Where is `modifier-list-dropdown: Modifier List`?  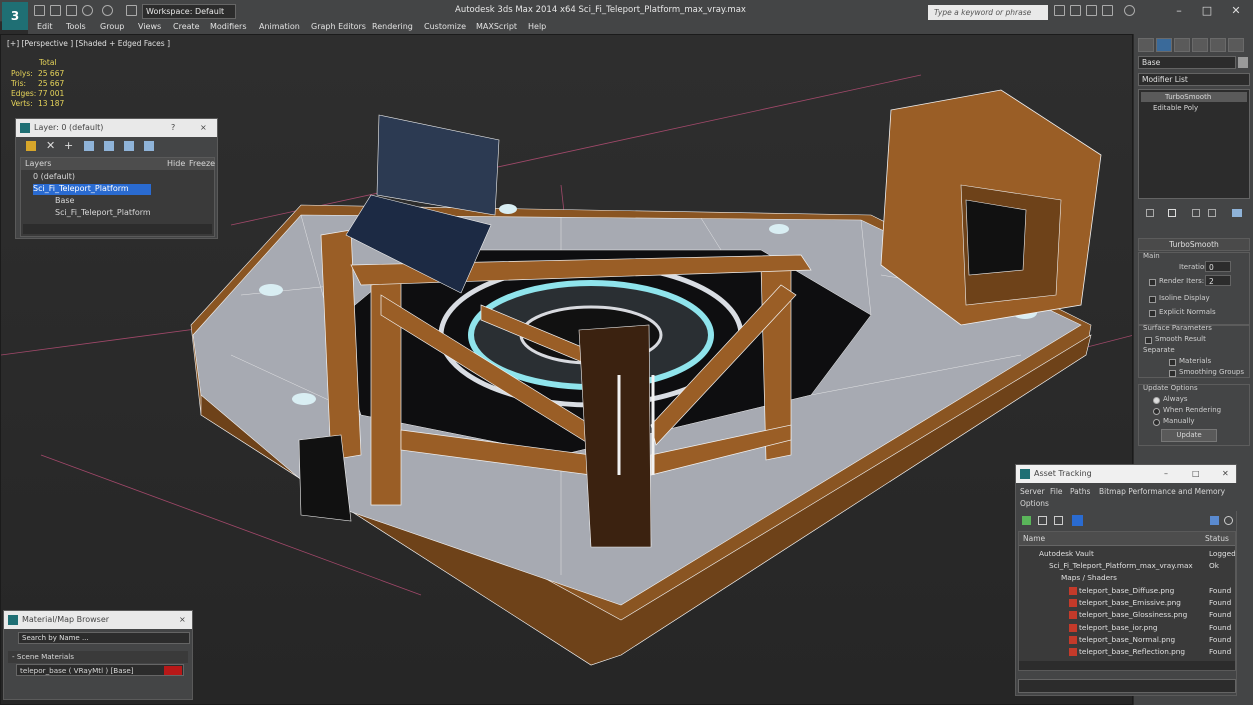
modifier-list-dropdown: Modifier List is located at coordinates (1194, 79).